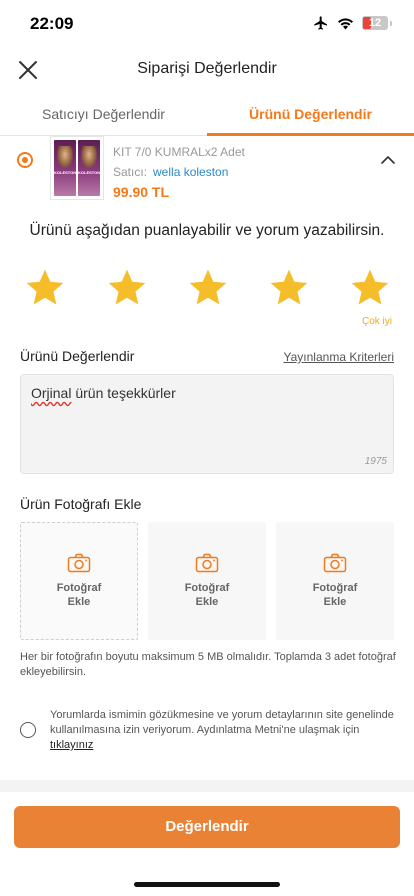 The width and height of the screenshot is (414, 896). Describe the element at coordinates (320, 23) in the screenshot. I see `airplane-icon` at that location.